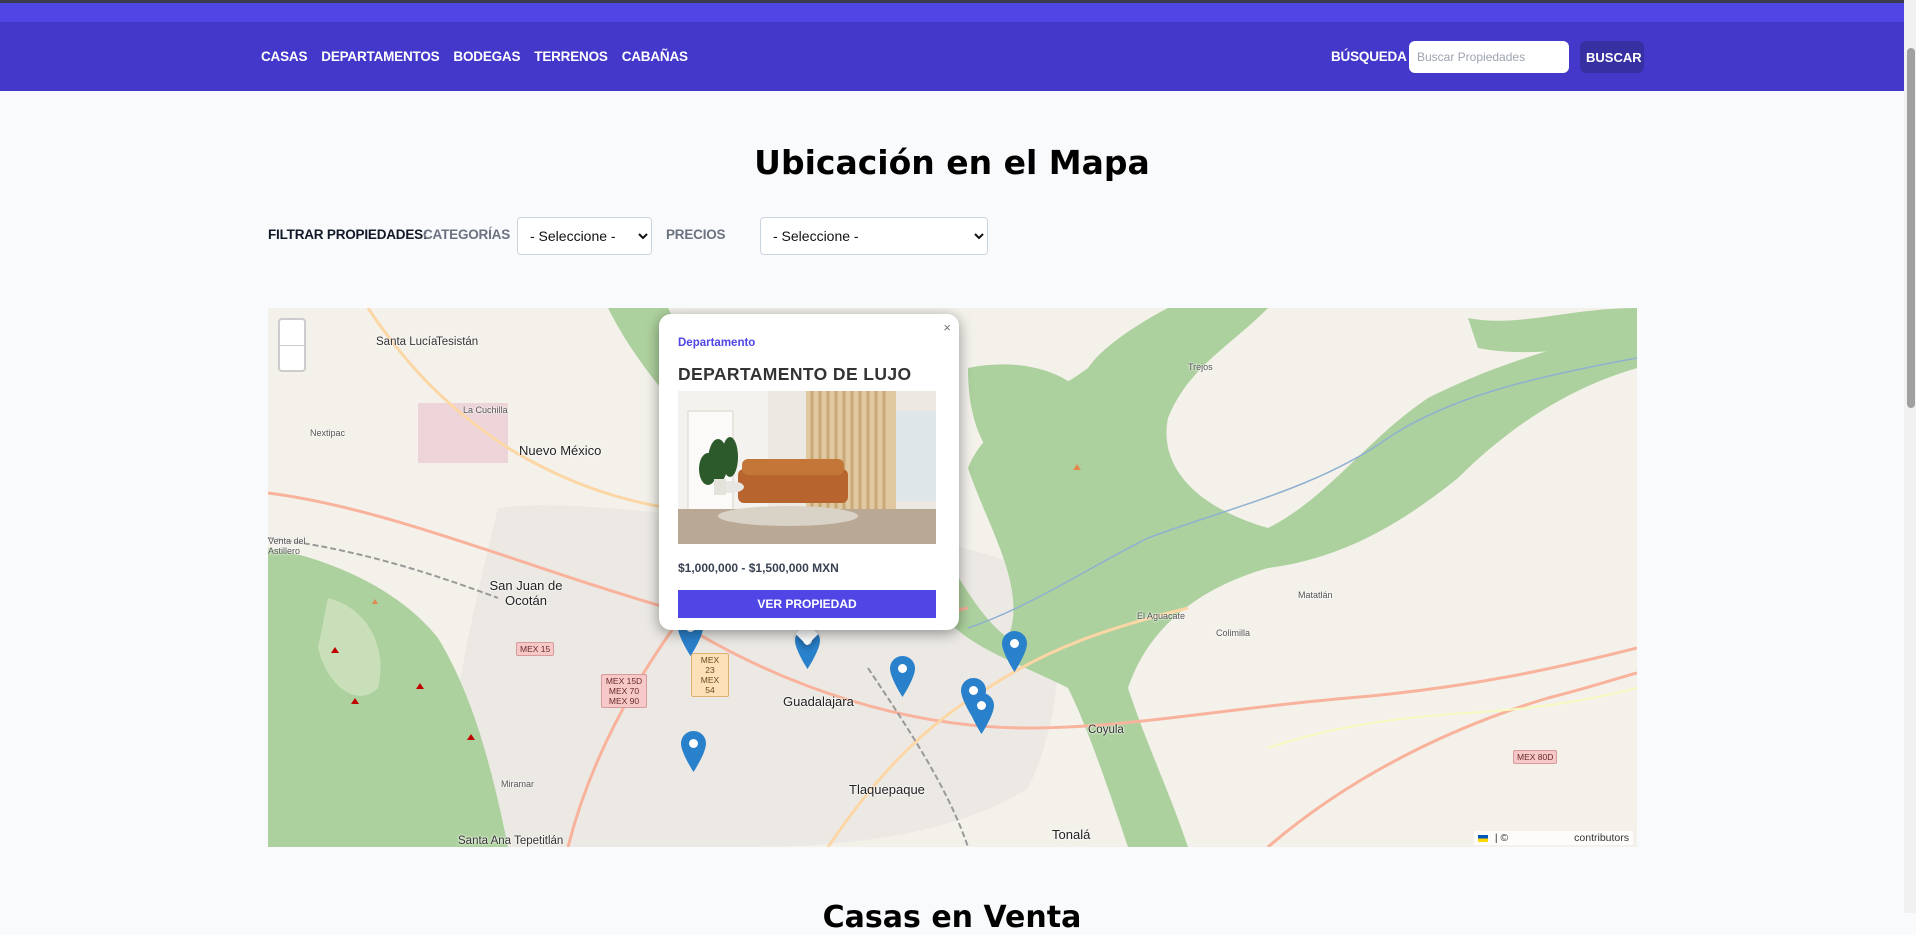 The width and height of the screenshot is (1916, 935). Describe the element at coordinates (328, 433) in the screenshot. I see `place-label: Nextipac` at that location.